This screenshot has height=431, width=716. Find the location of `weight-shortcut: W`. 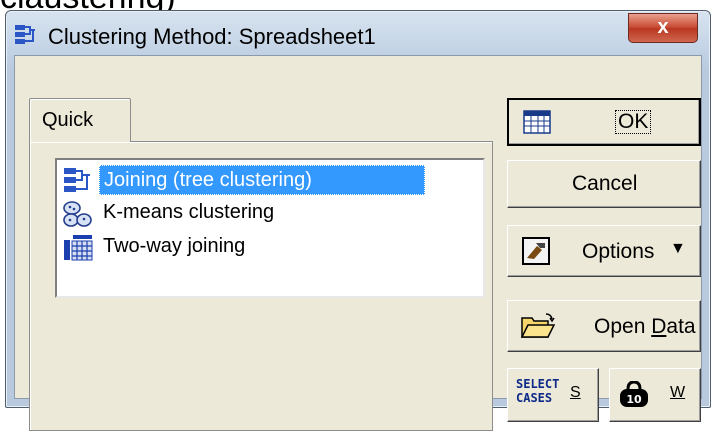

weight-shortcut: W is located at coordinates (678, 392).